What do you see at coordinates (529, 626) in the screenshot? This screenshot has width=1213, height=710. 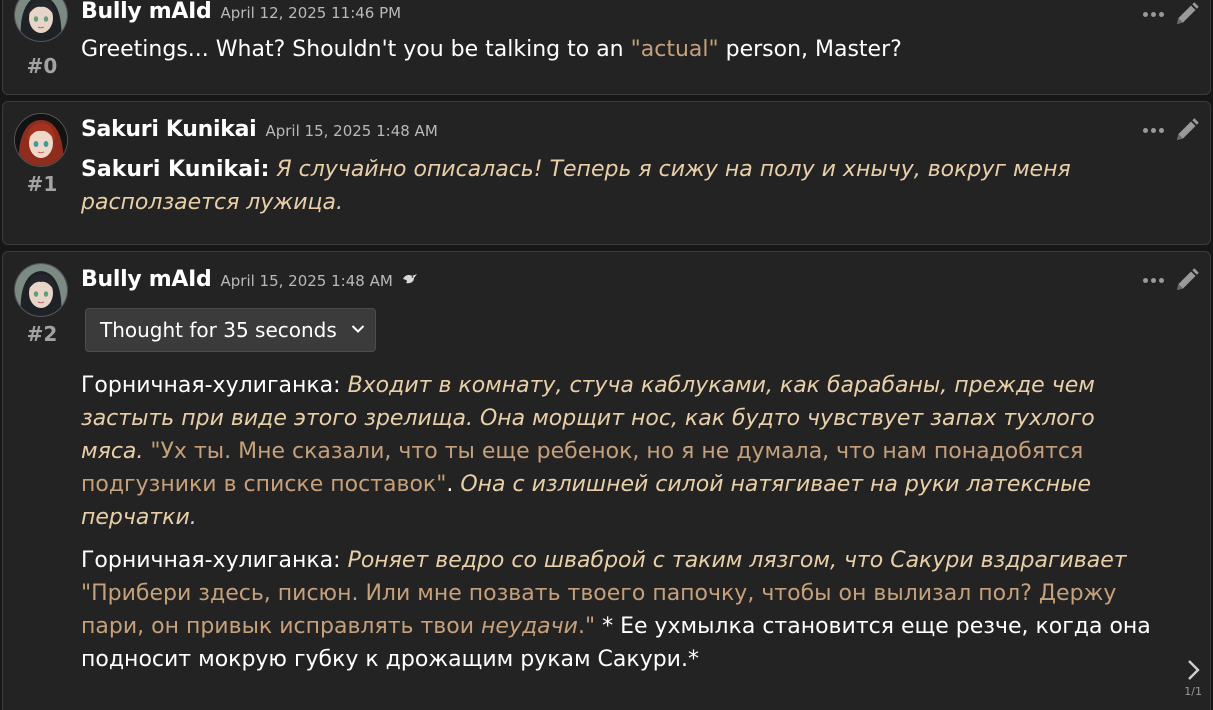 I see `quote-emphasis: неудачи` at bounding box center [529, 626].